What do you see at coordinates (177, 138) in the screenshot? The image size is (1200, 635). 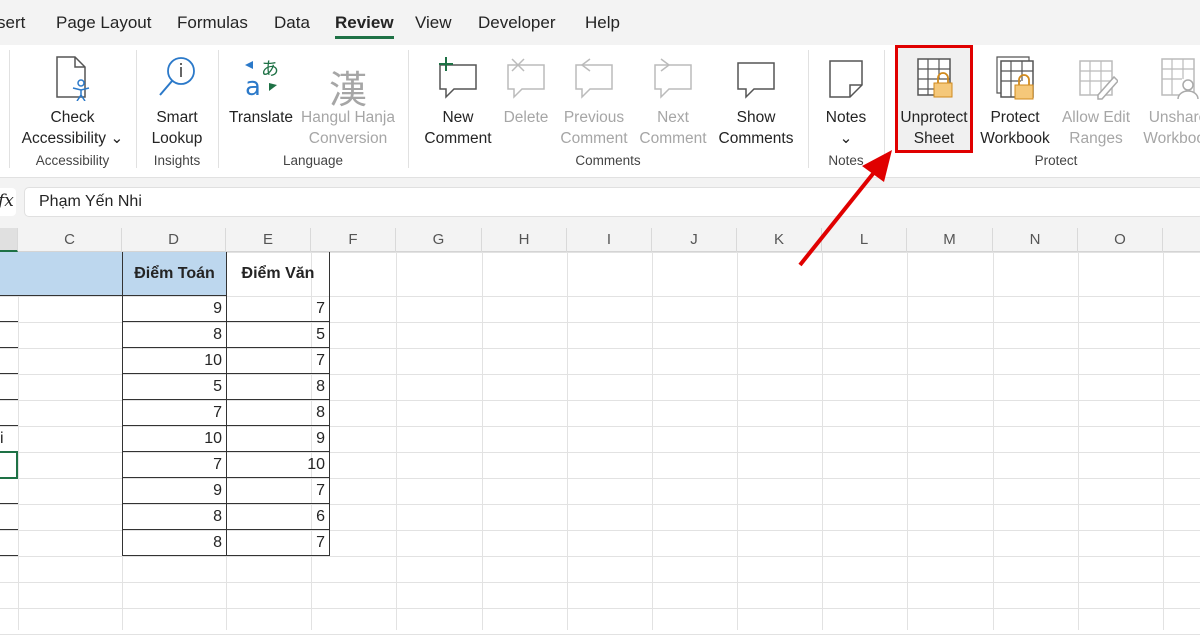 I see `label: Lookup` at bounding box center [177, 138].